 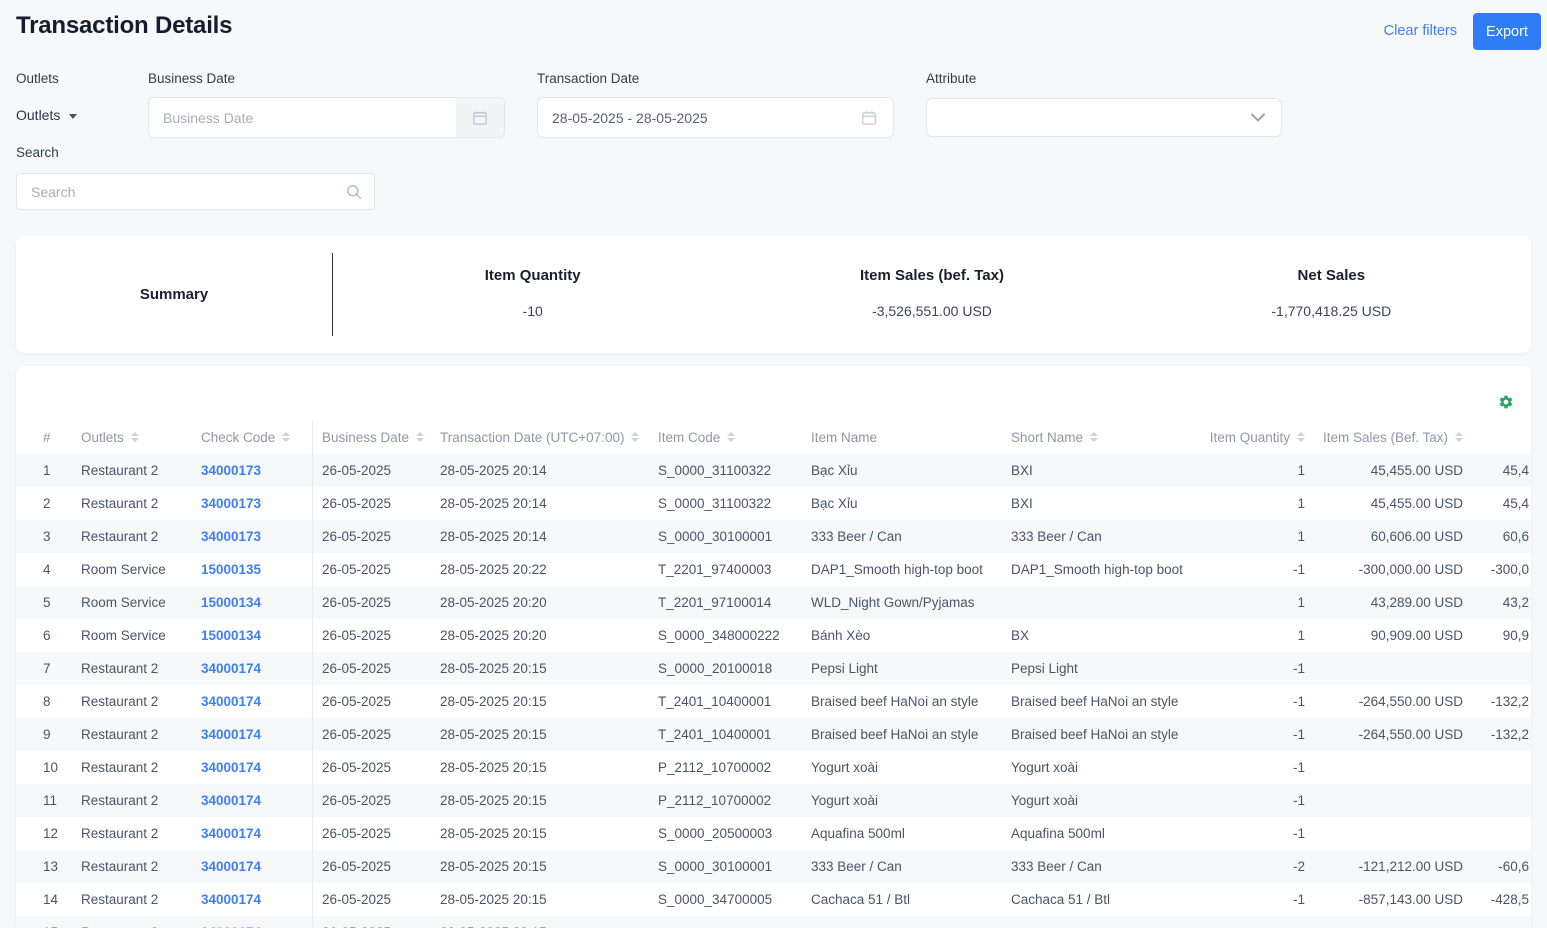 I want to click on item-code-cell: T_2201_97100014, so click(x=715, y=602).